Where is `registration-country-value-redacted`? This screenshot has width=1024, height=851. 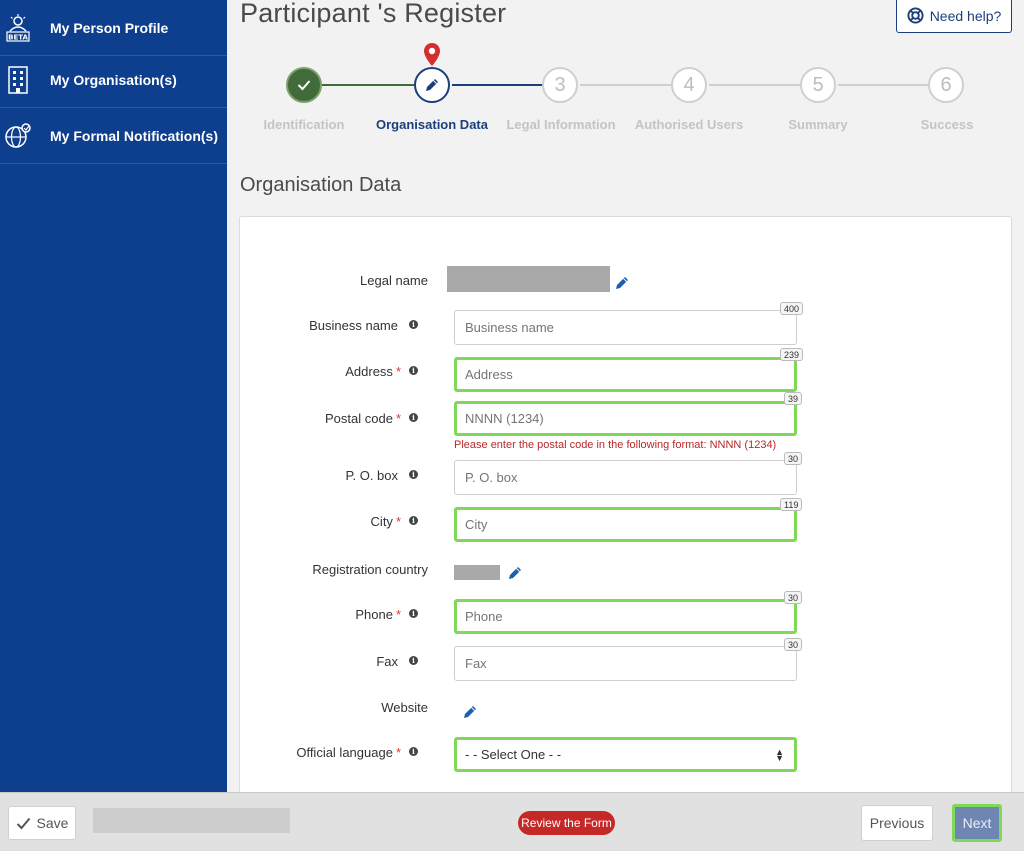
registration-country-value-redacted is located at coordinates (477, 572).